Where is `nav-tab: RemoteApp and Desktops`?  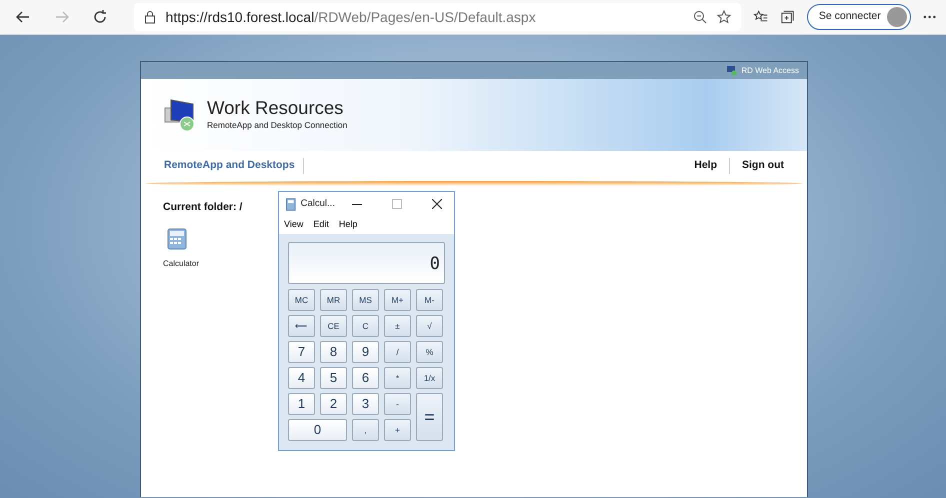 nav-tab: RemoteApp and Desktops is located at coordinates (234, 166).